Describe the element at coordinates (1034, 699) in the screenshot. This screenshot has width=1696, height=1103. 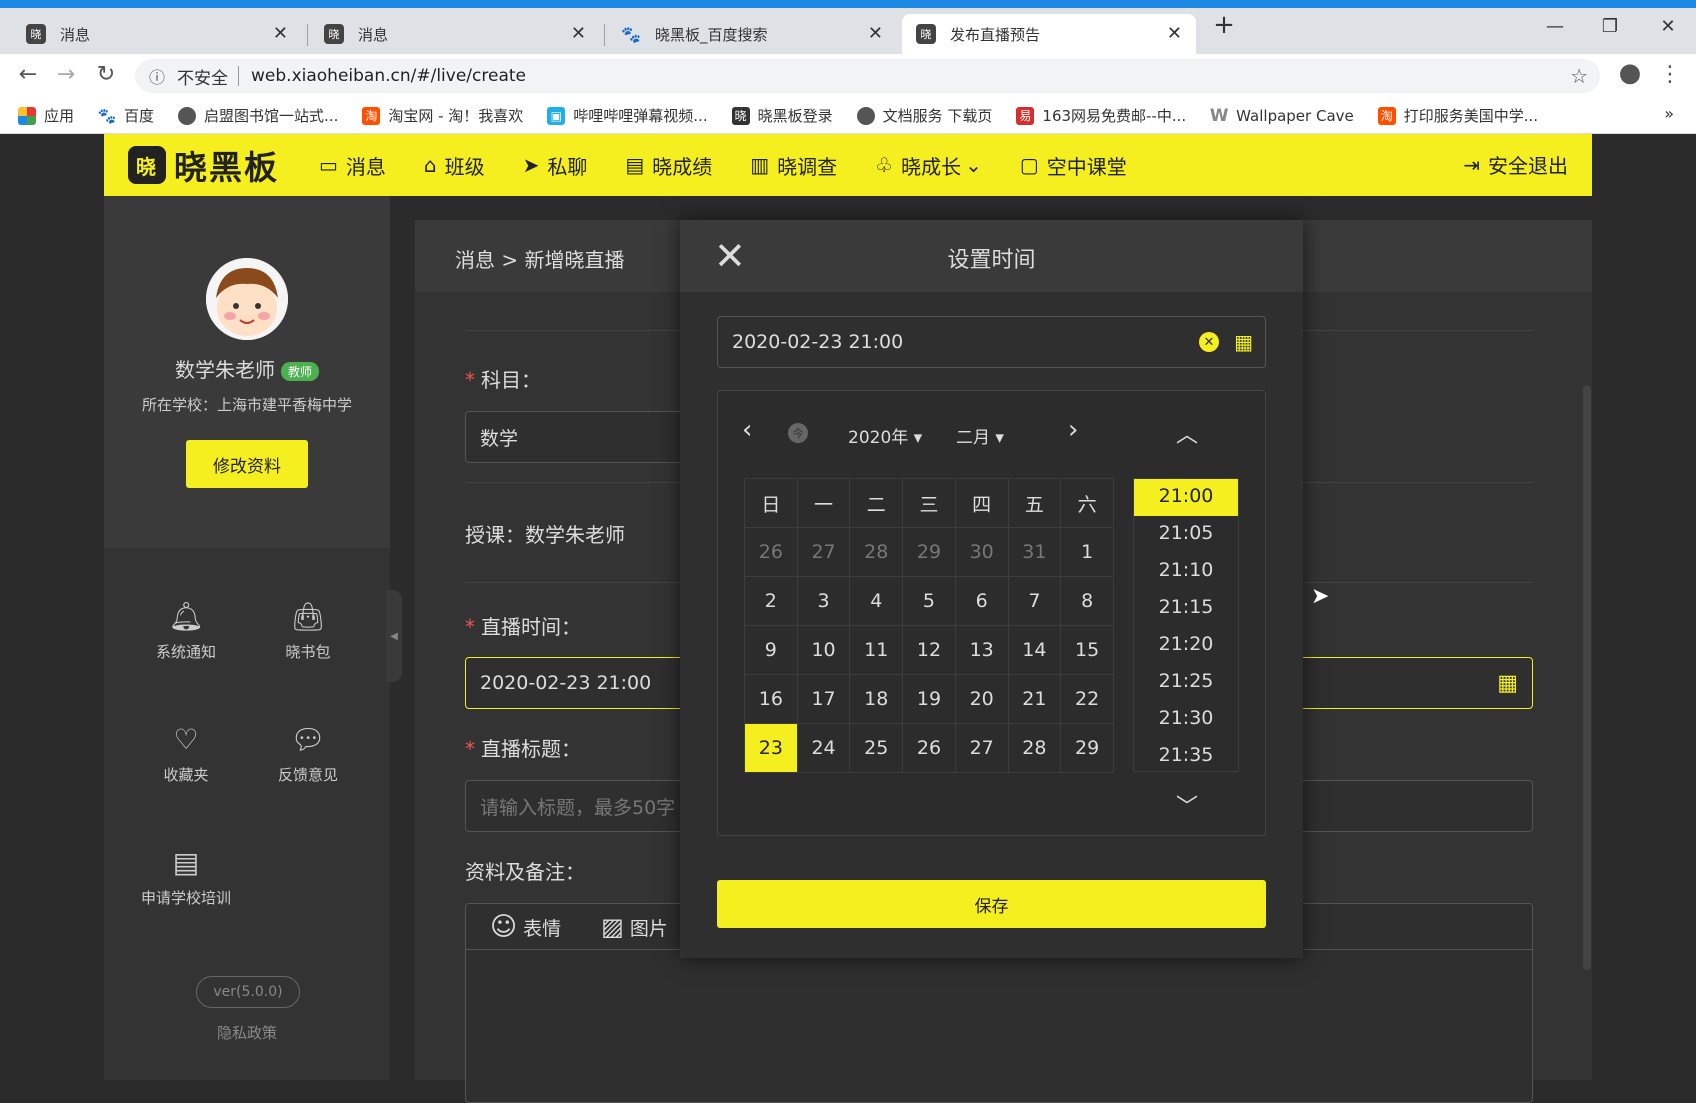
I see `calendar-day: 21` at that location.